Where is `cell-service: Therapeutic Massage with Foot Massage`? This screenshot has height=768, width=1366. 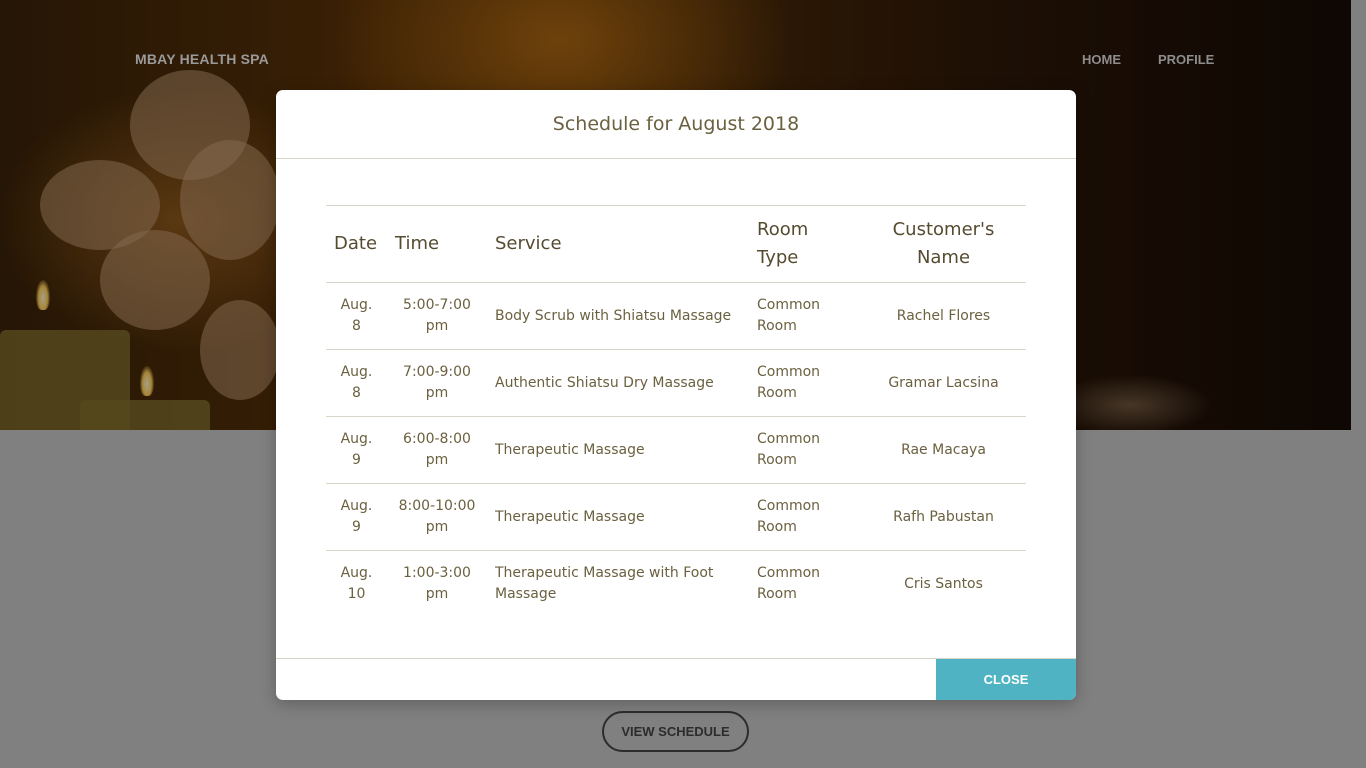 cell-service: Therapeutic Massage with Foot Massage is located at coordinates (604, 583).